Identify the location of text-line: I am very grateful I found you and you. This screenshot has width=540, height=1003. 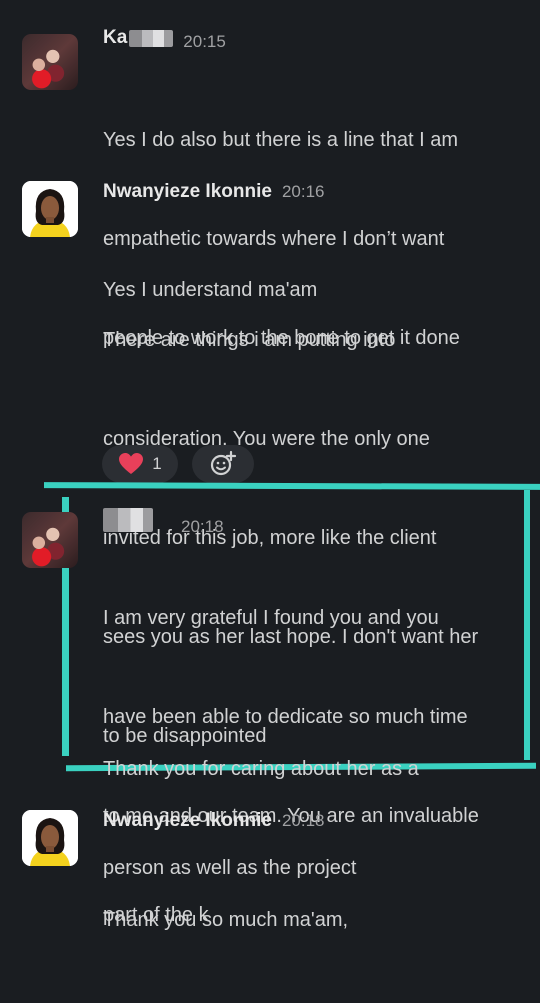
(271, 618).